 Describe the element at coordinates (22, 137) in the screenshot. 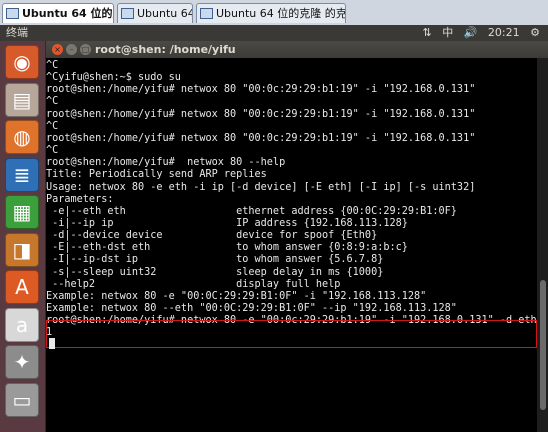

I see `firefox-icon: ◍` at that location.